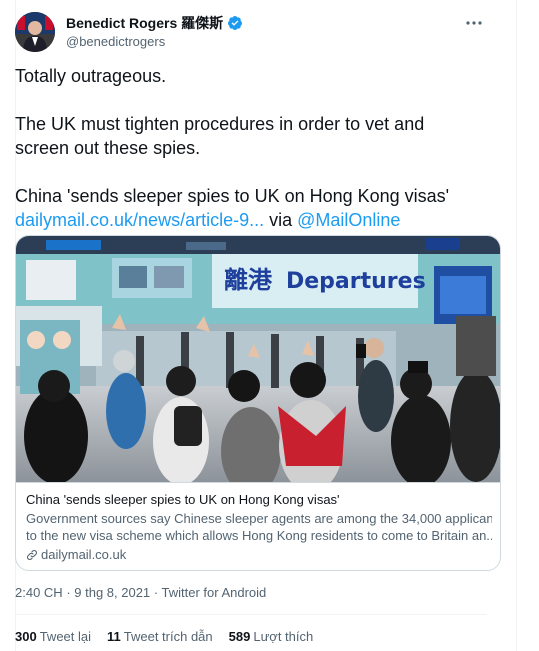 Image resolution: width=539 pixels, height=651 pixels. I want to click on card-domain: dailymail.co.uk, so click(259, 554).